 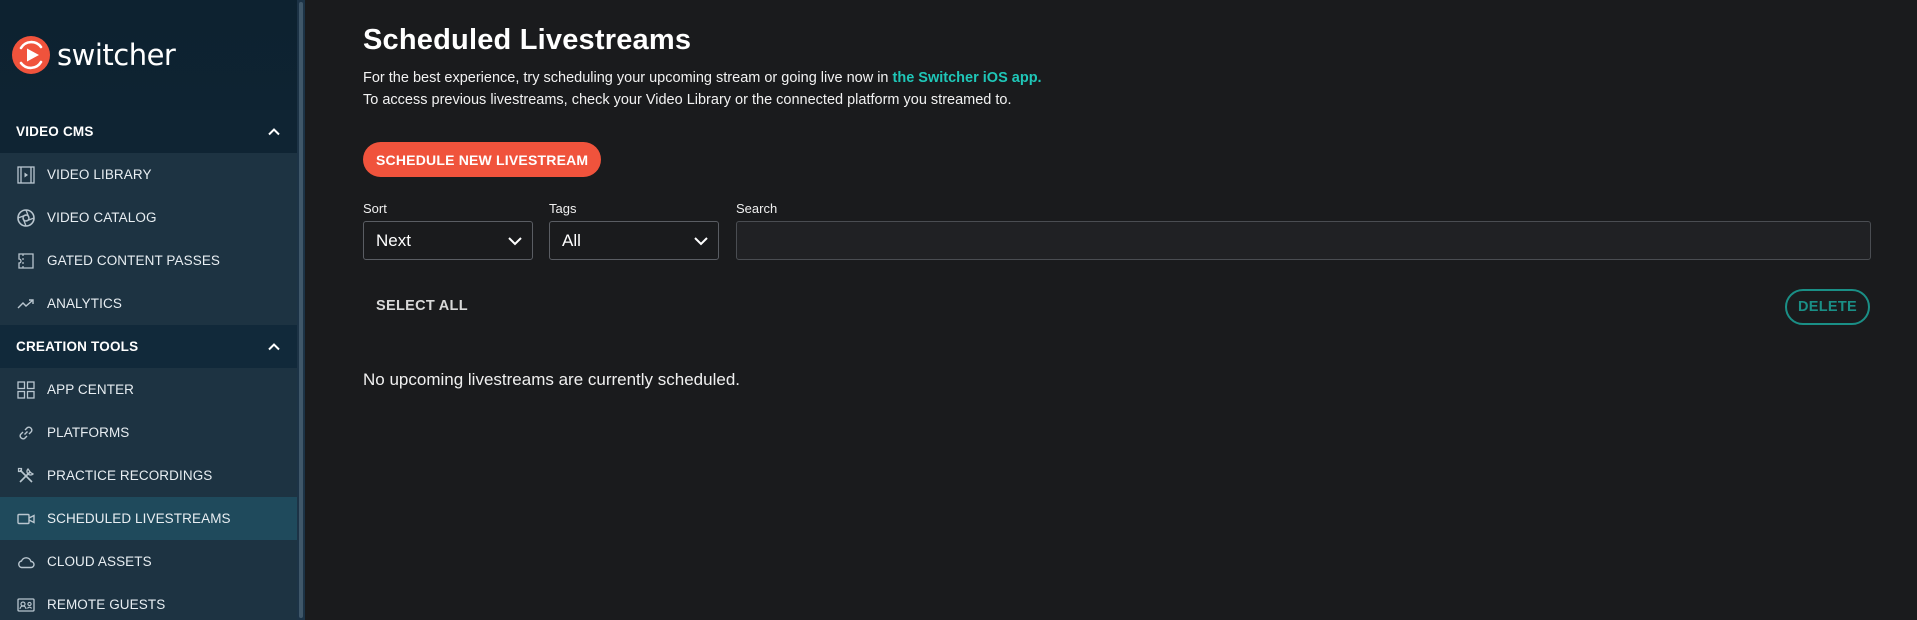 I want to click on ios-app-link: the Switcher iOS app., so click(x=967, y=78).